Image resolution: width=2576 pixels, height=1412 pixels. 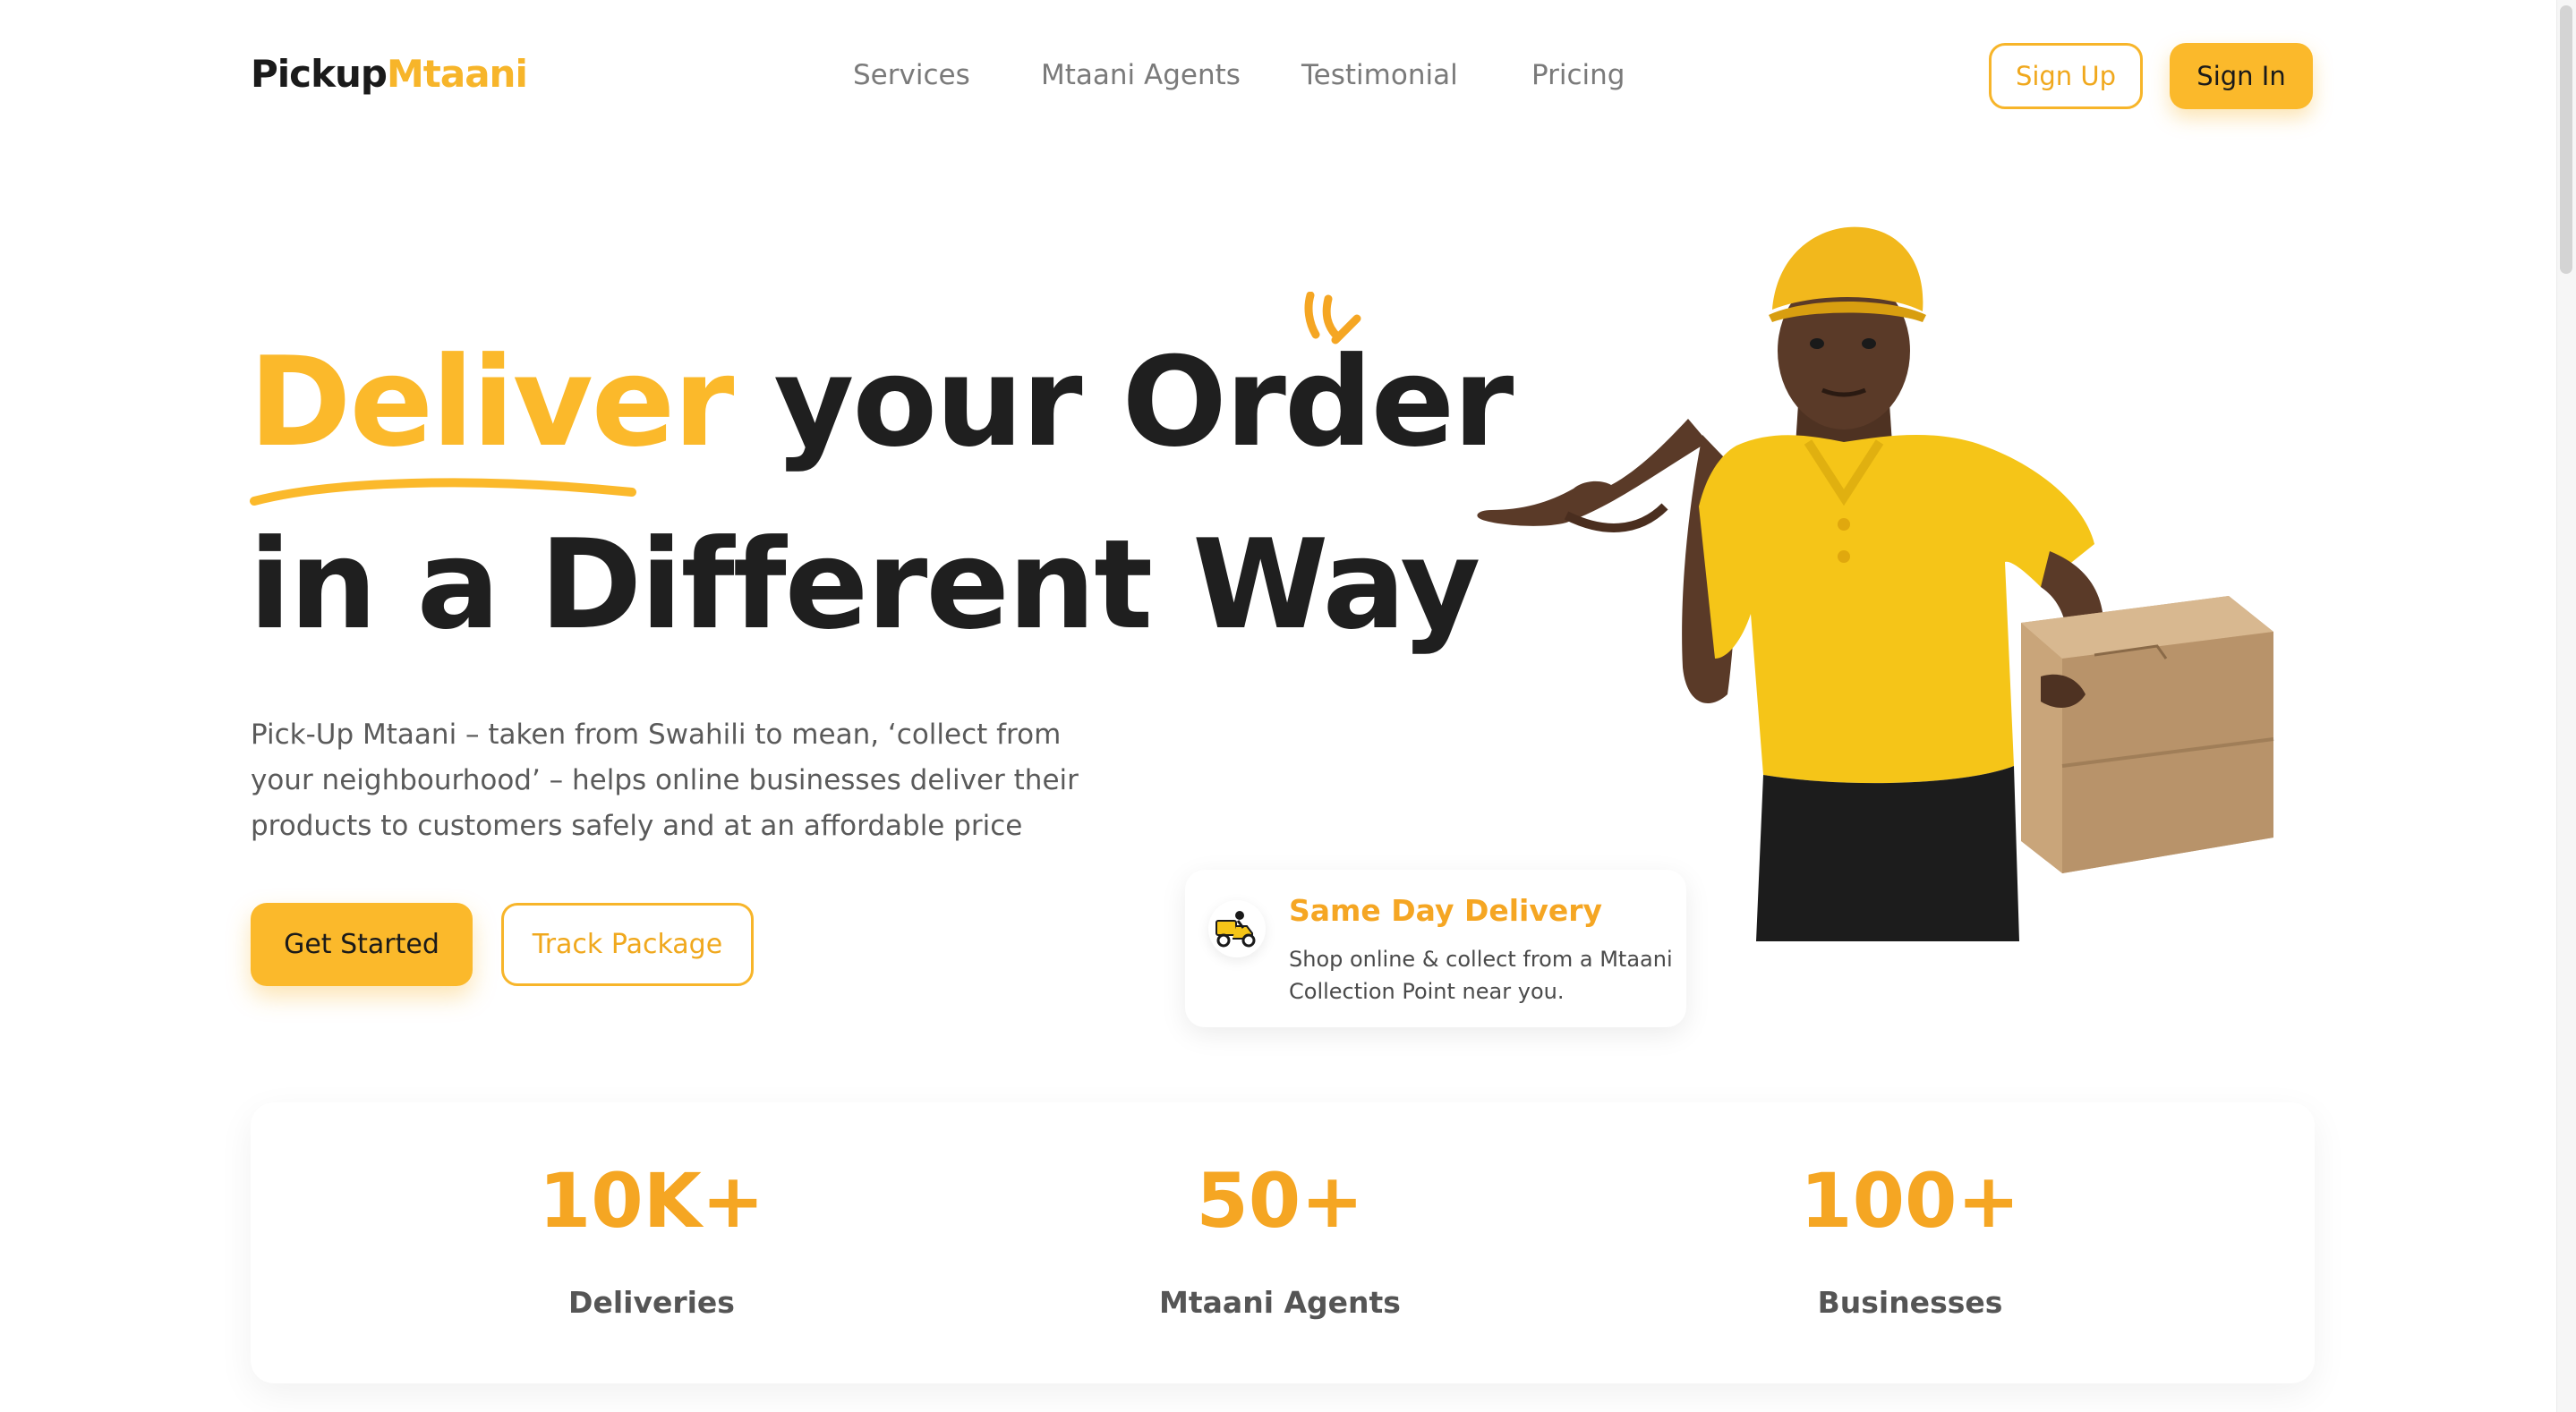 What do you see at coordinates (651, 1302) in the screenshot?
I see `stat-label: Deliveries` at bounding box center [651, 1302].